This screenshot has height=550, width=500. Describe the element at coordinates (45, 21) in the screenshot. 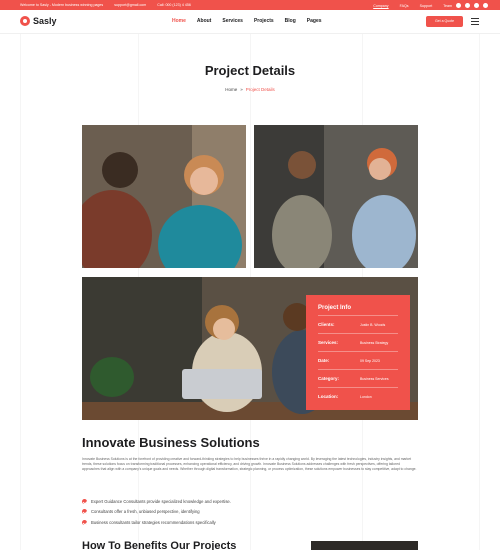

I see `logo-text: Sasly` at that location.